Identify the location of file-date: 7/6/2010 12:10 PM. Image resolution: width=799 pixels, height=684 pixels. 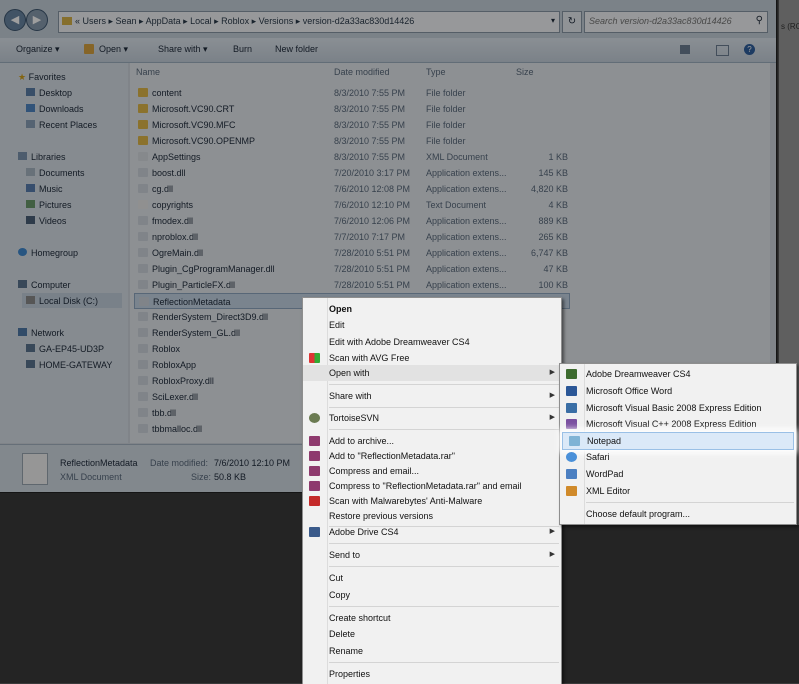
(372, 205).